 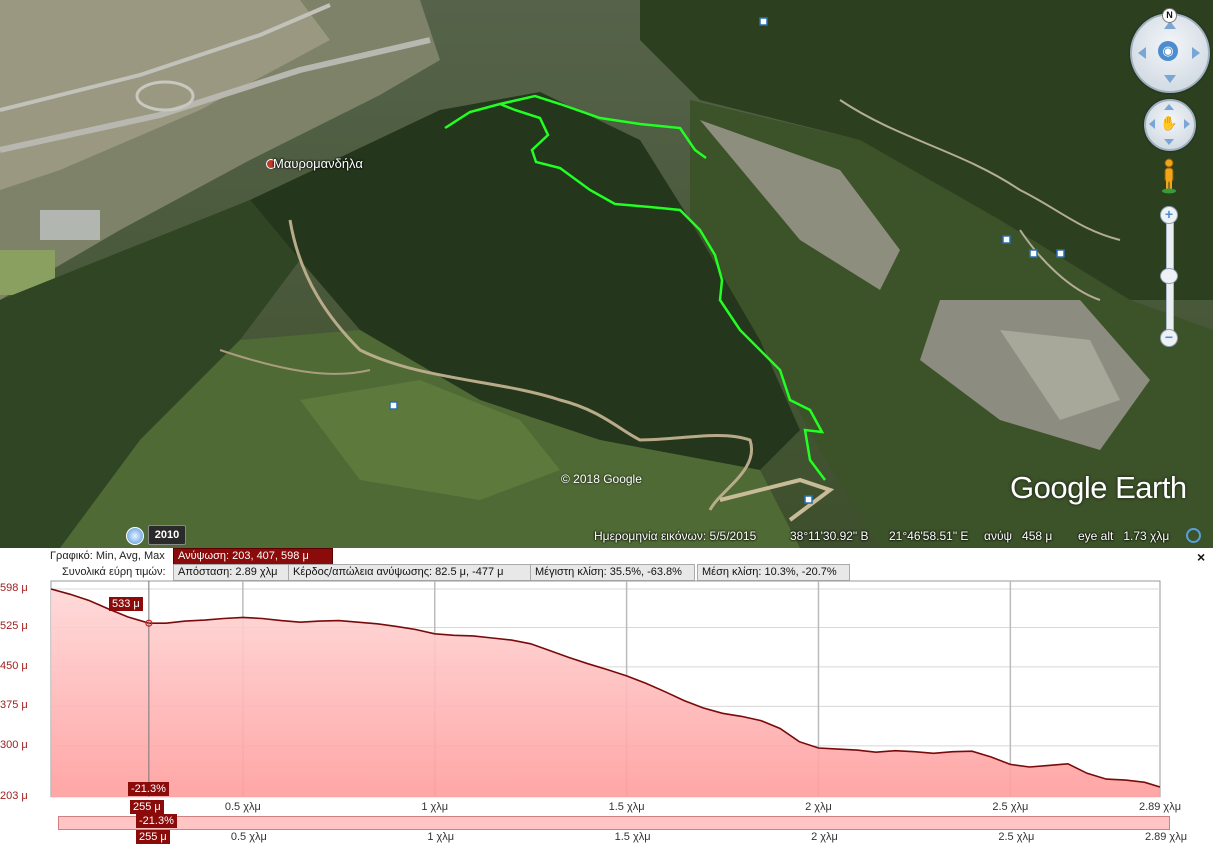 What do you see at coordinates (1018, 536) in the screenshot?
I see `elevation-readout: ανύψ 458 μ` at bounding box center [1018, 536].